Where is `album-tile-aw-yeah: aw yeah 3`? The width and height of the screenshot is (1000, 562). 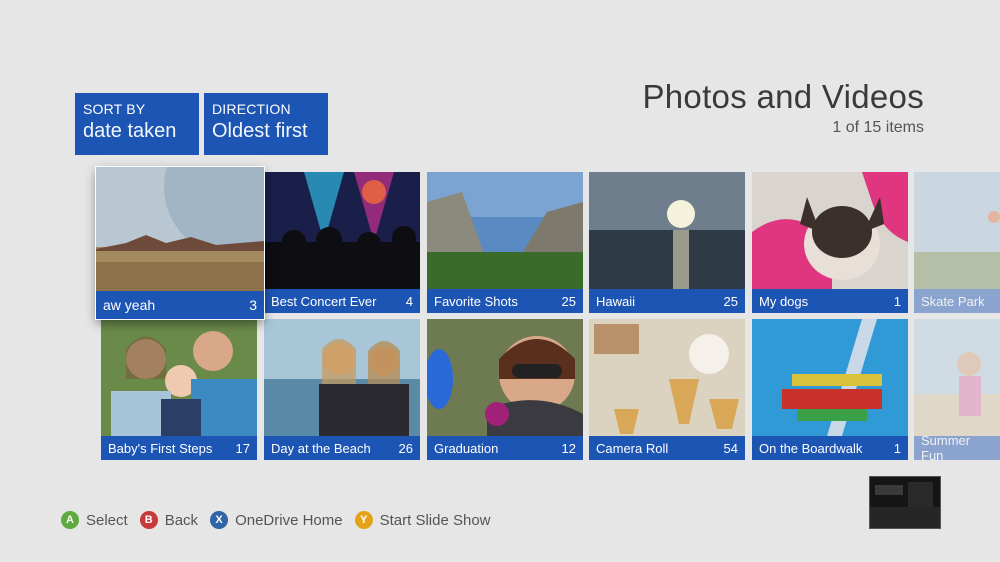
album-tile-aw-yeah: aw yeah 3 is located at coordinates (180, 243).